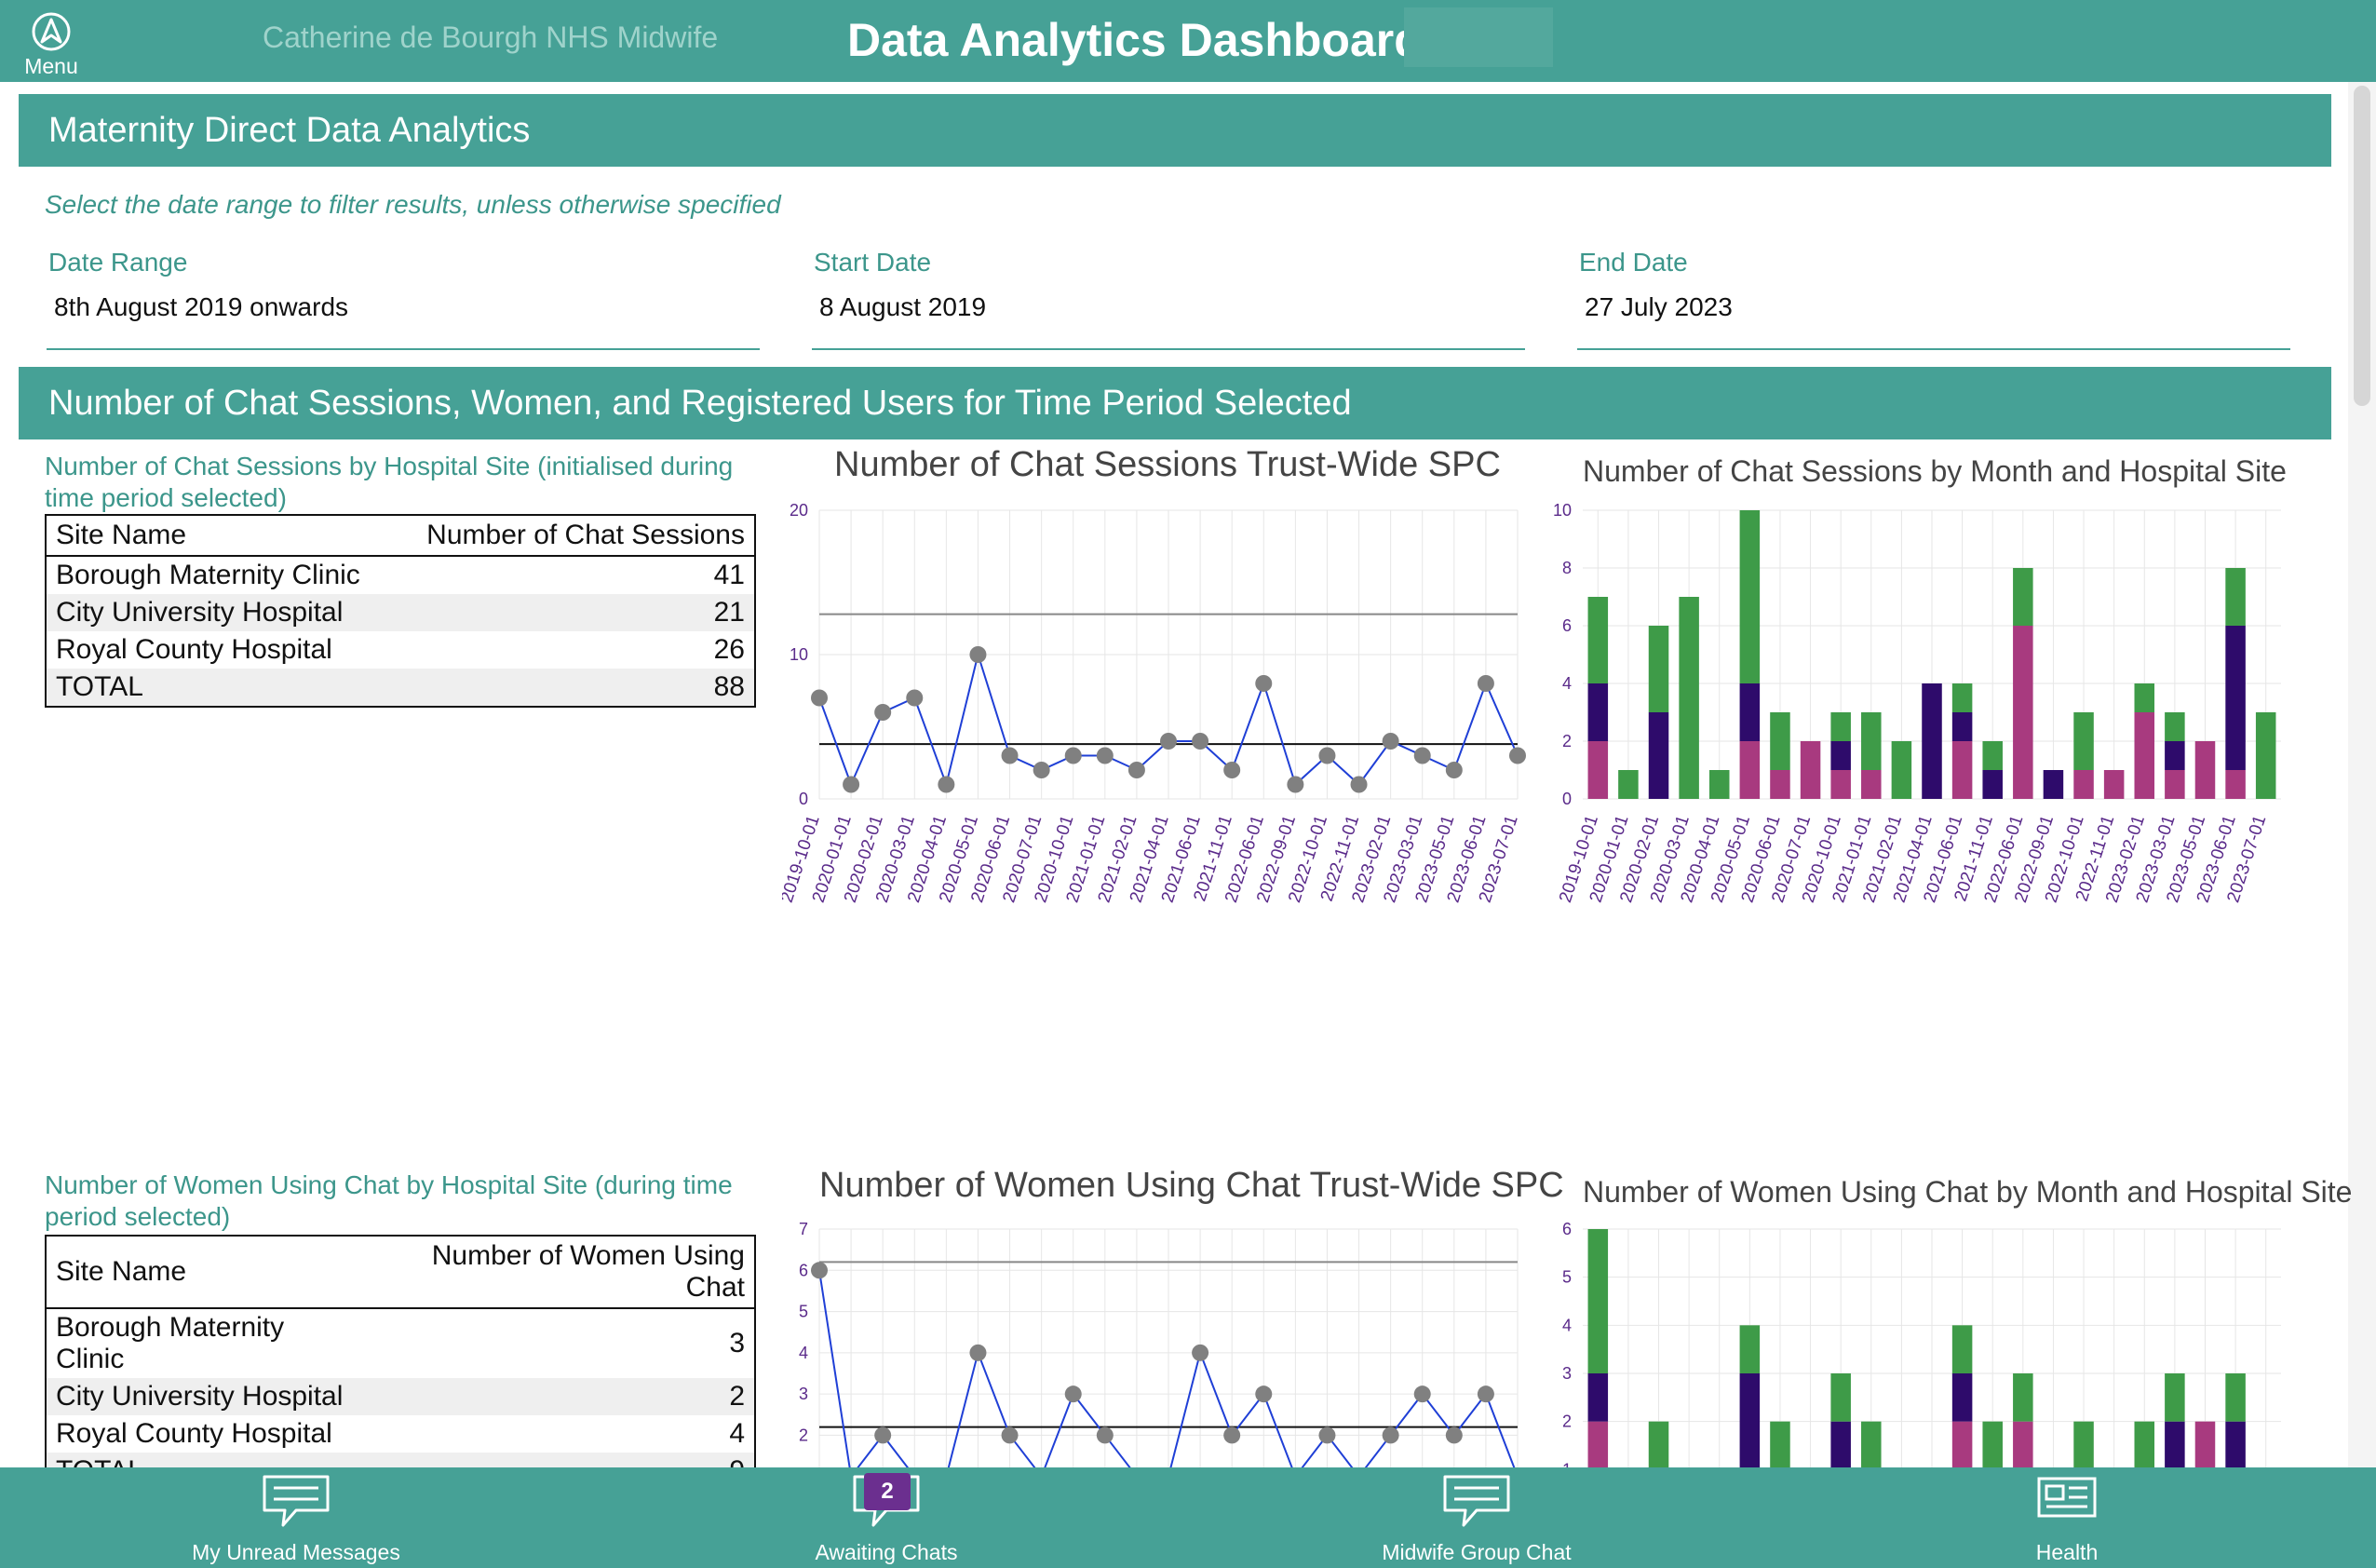  I want to click on analytics-section-header: Maternity Direct Data Analytics, so click(1175, 130).